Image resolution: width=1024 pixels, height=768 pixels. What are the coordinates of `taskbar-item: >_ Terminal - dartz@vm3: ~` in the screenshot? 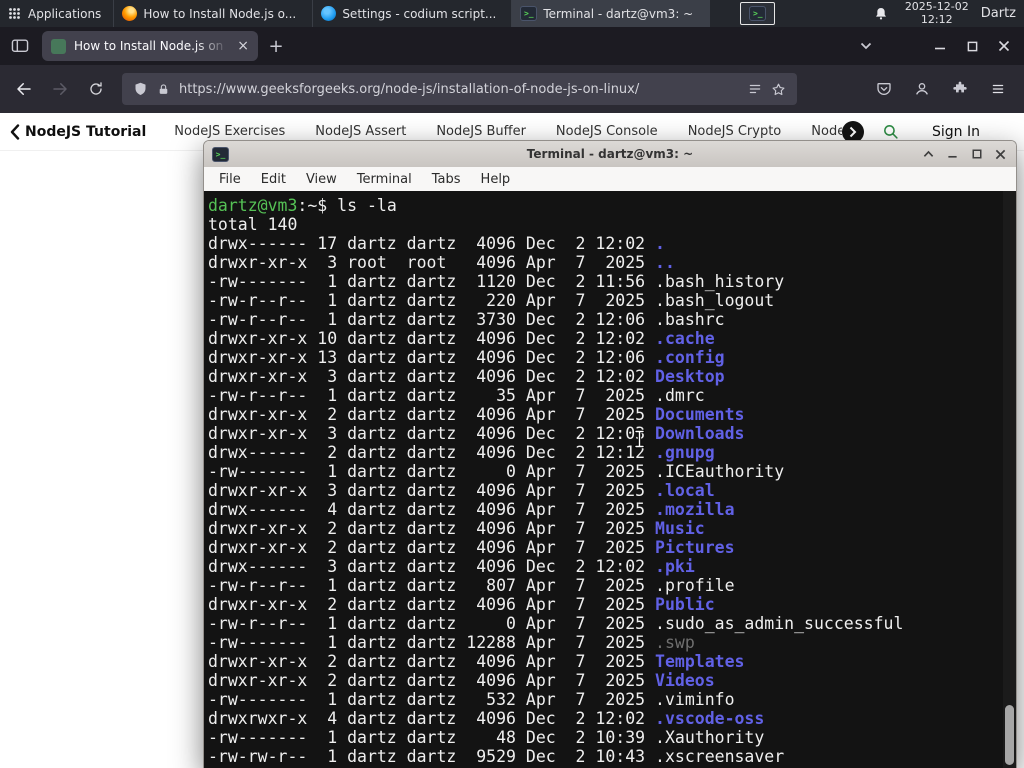 It's located at (611, 13).